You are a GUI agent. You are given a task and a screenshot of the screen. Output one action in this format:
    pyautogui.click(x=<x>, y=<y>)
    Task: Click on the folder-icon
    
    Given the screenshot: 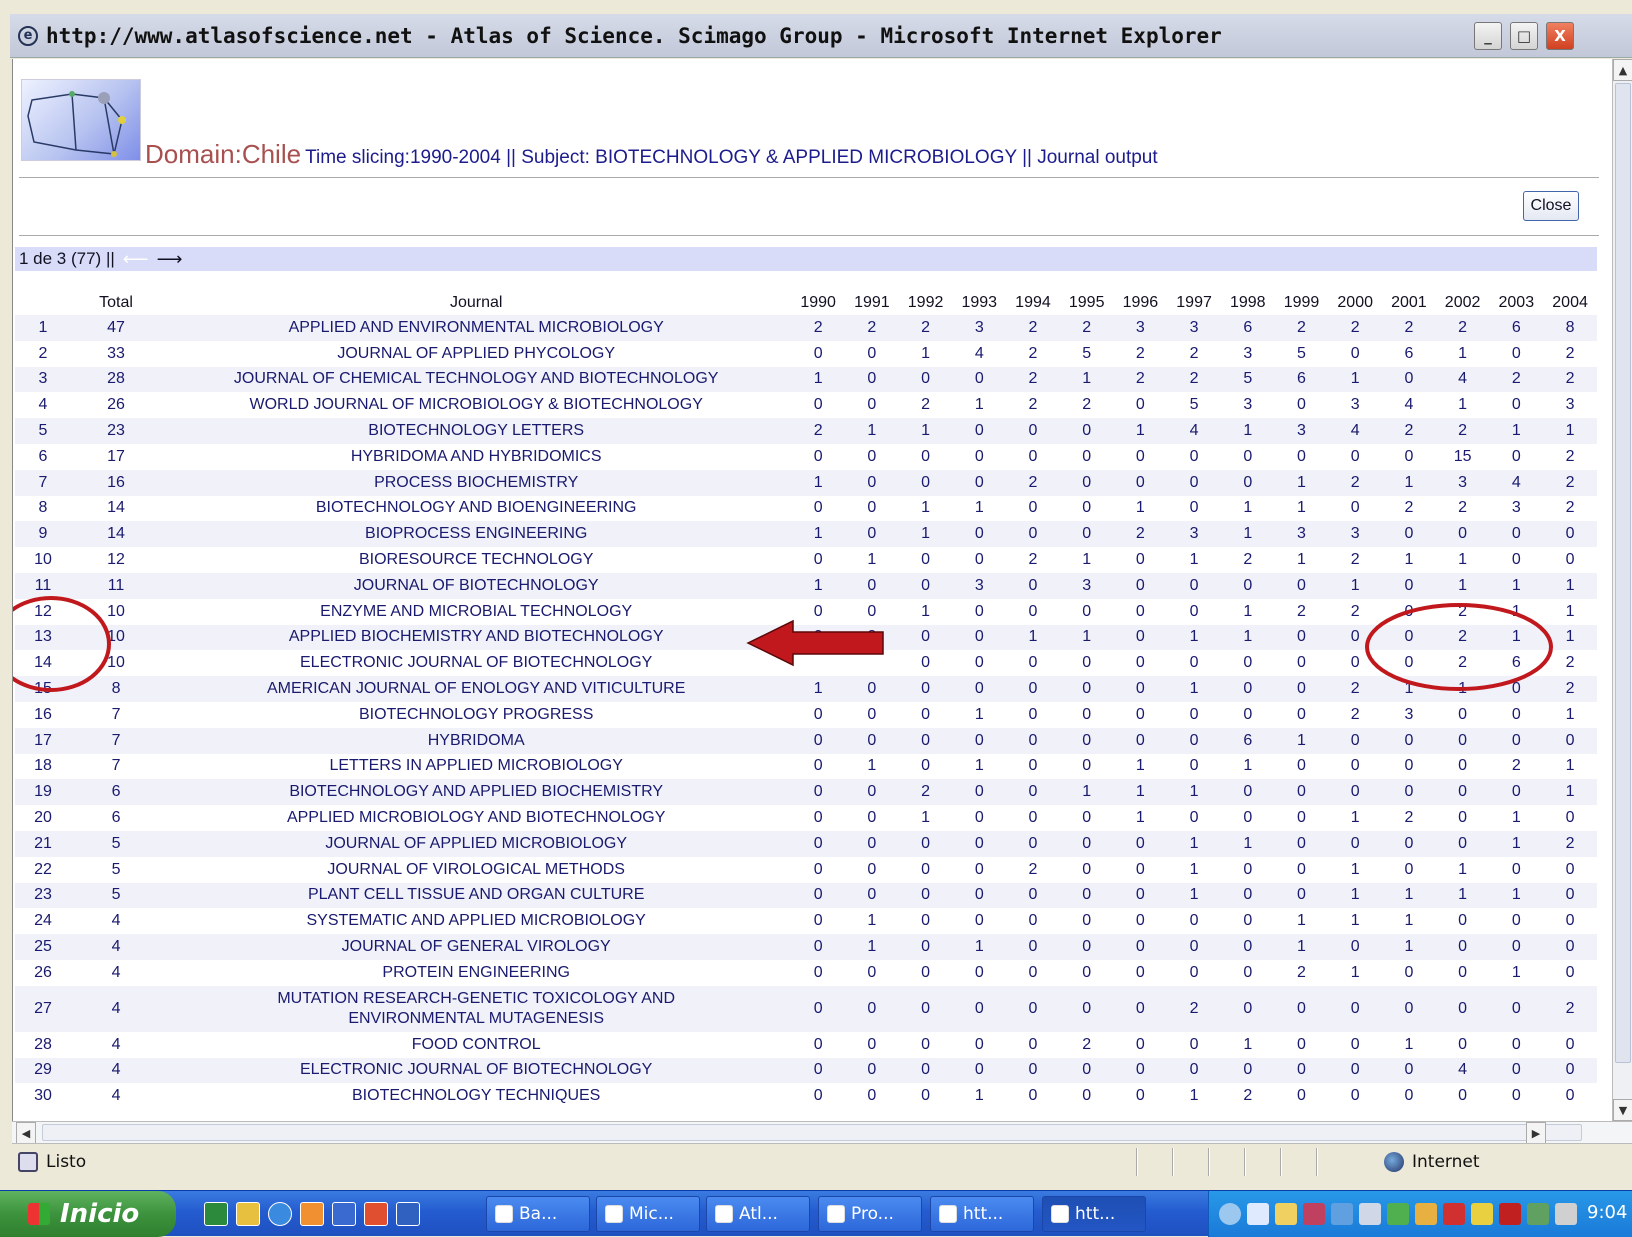 What is the action you would take?
    pyautogui.click(x=248, y=1214)
    